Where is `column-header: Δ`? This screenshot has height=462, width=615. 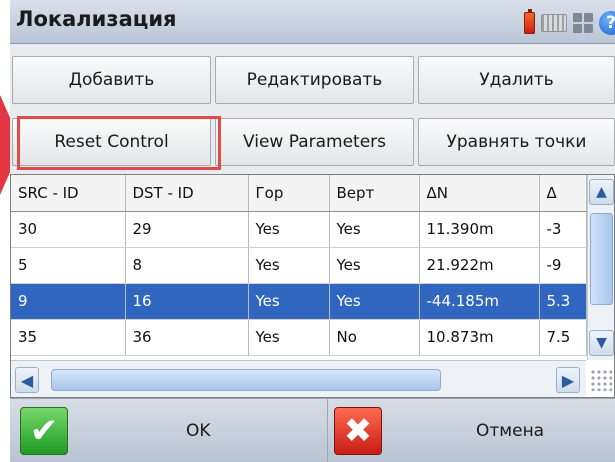
column-header: Δ is located at coordinates (563, 193).